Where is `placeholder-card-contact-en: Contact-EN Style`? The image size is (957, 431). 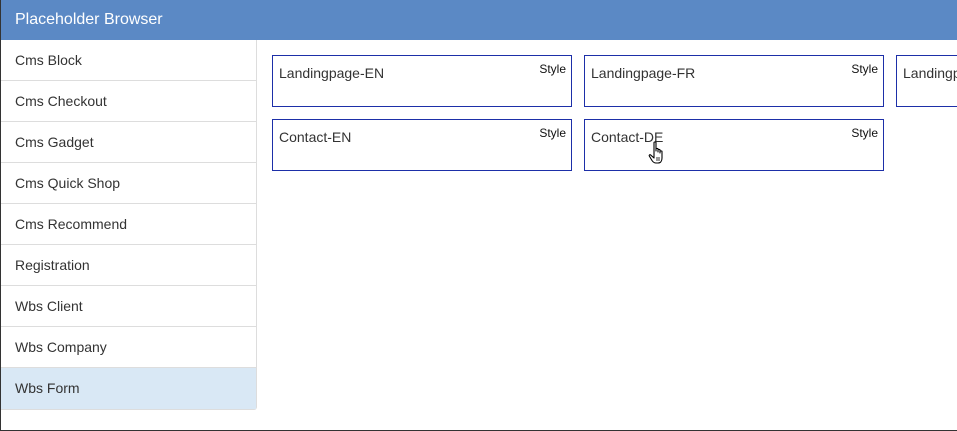 placeholder-card-contact-en: Contact-EN Style is located at coordinates (422, 145).